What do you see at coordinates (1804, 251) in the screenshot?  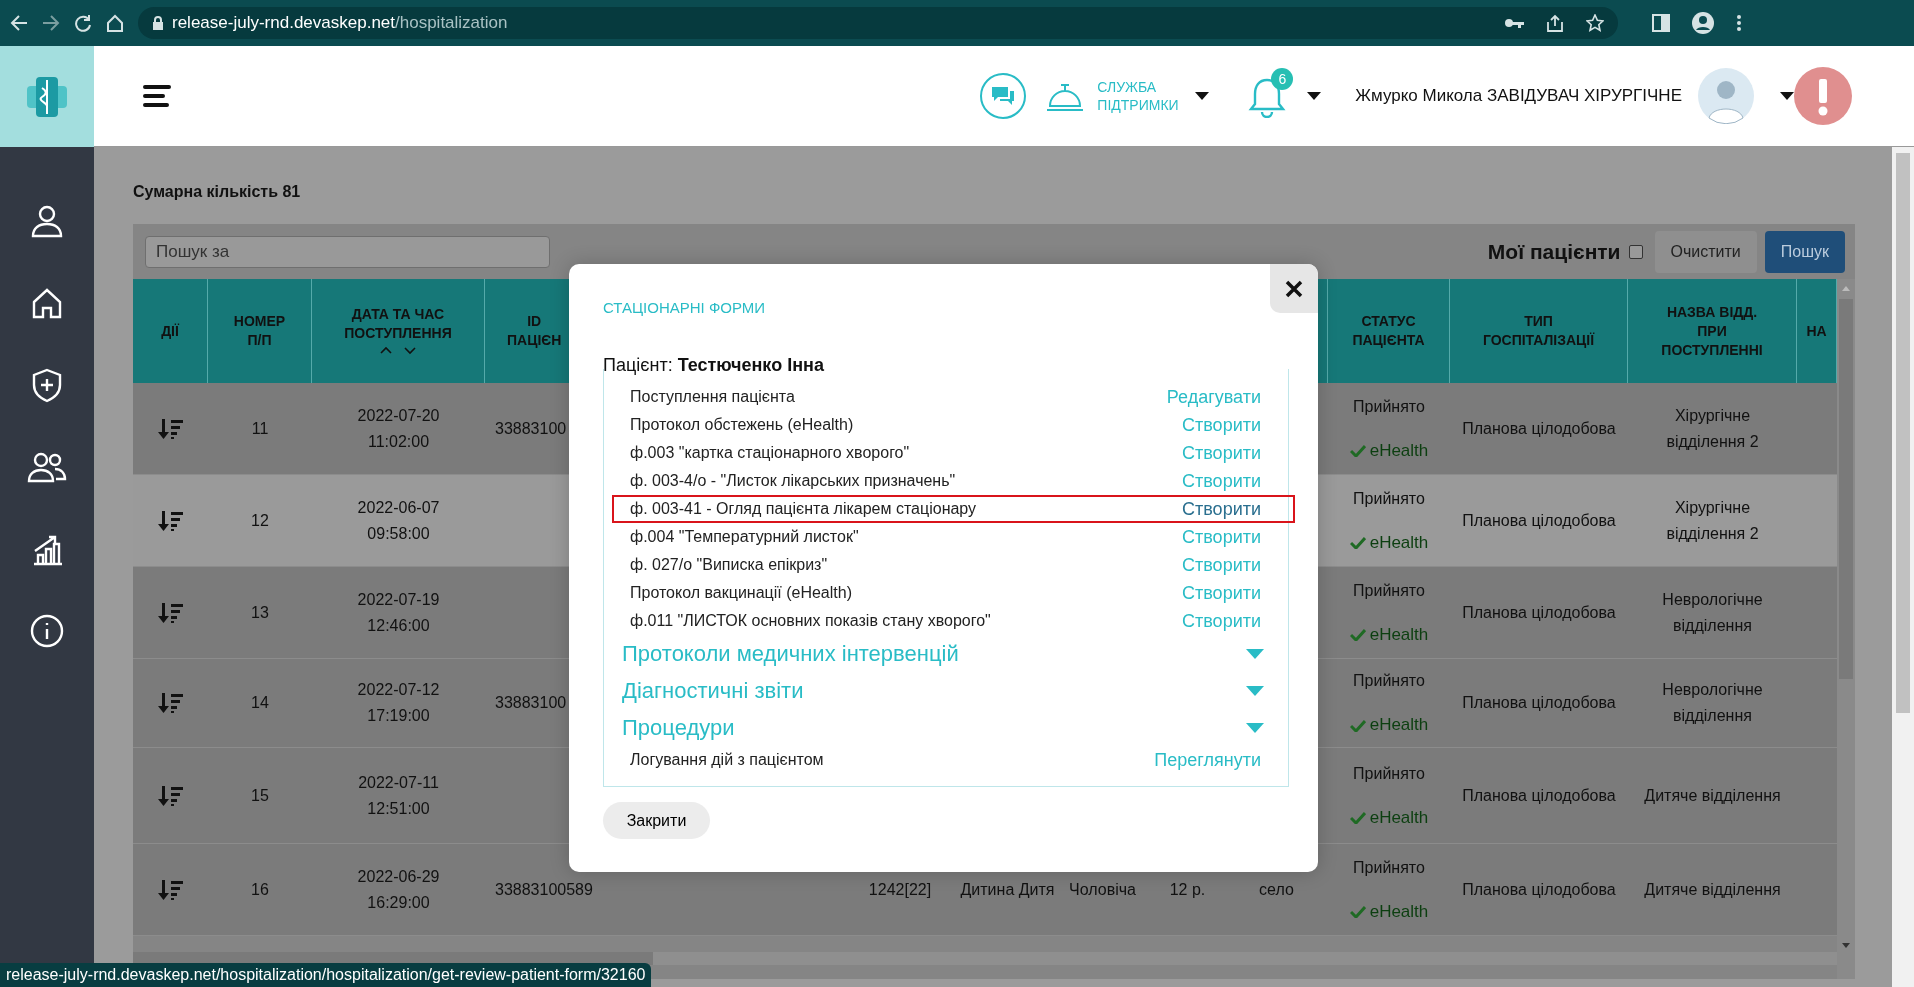 I see `search-button: Пошук` at bounding box center [1804, 251].